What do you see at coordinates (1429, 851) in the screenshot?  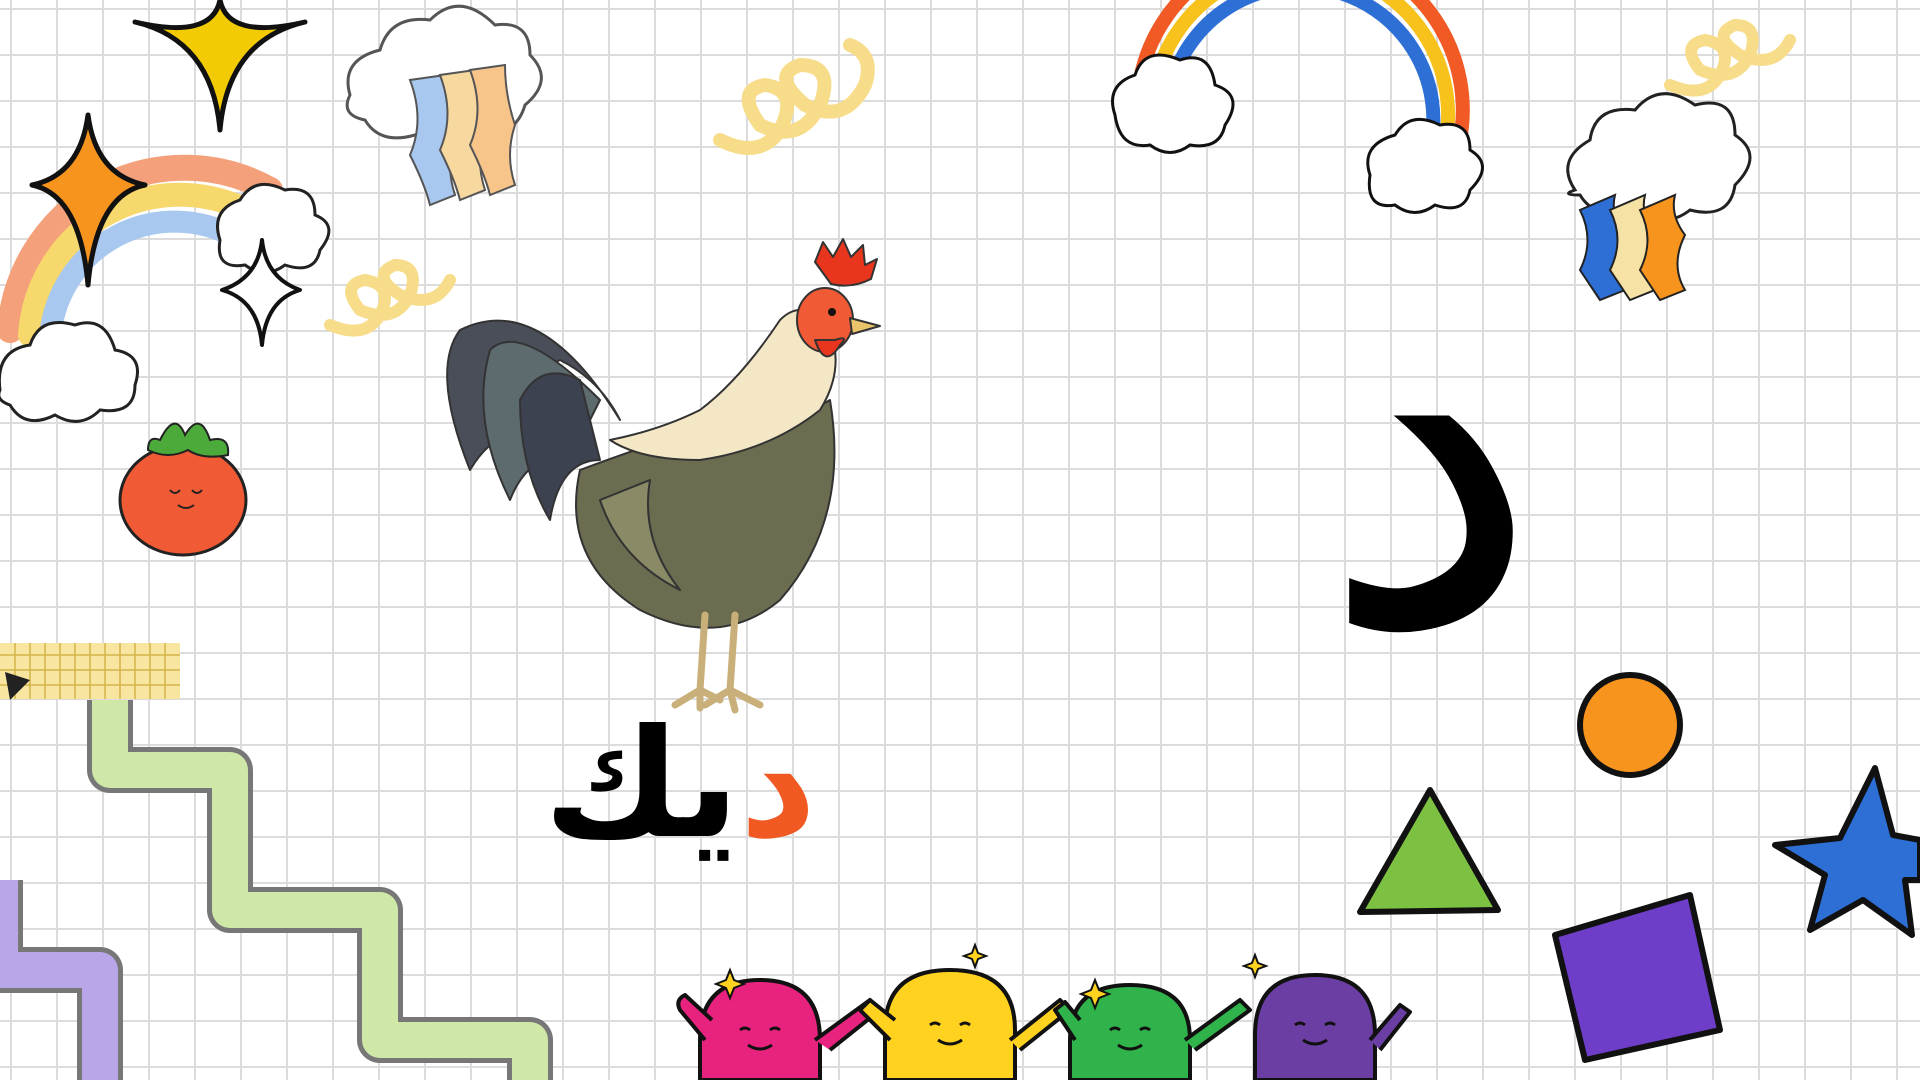 I see `green-triangle-icon` at bounding box center [1429, 851].